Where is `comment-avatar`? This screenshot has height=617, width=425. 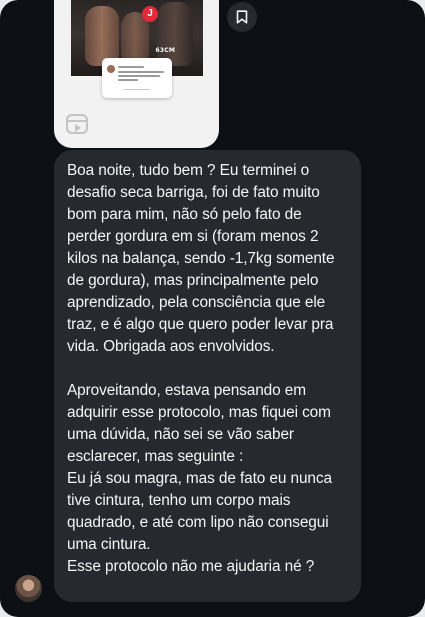
comment-avatar is located at coordinates (111, 69).